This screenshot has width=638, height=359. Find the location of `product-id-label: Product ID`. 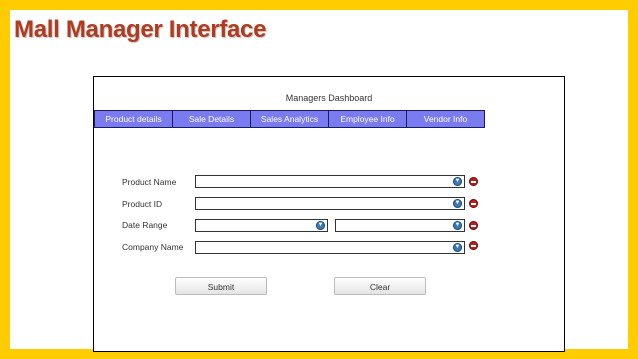

product-id-label: Product ID is located at coordinates (142, 204).